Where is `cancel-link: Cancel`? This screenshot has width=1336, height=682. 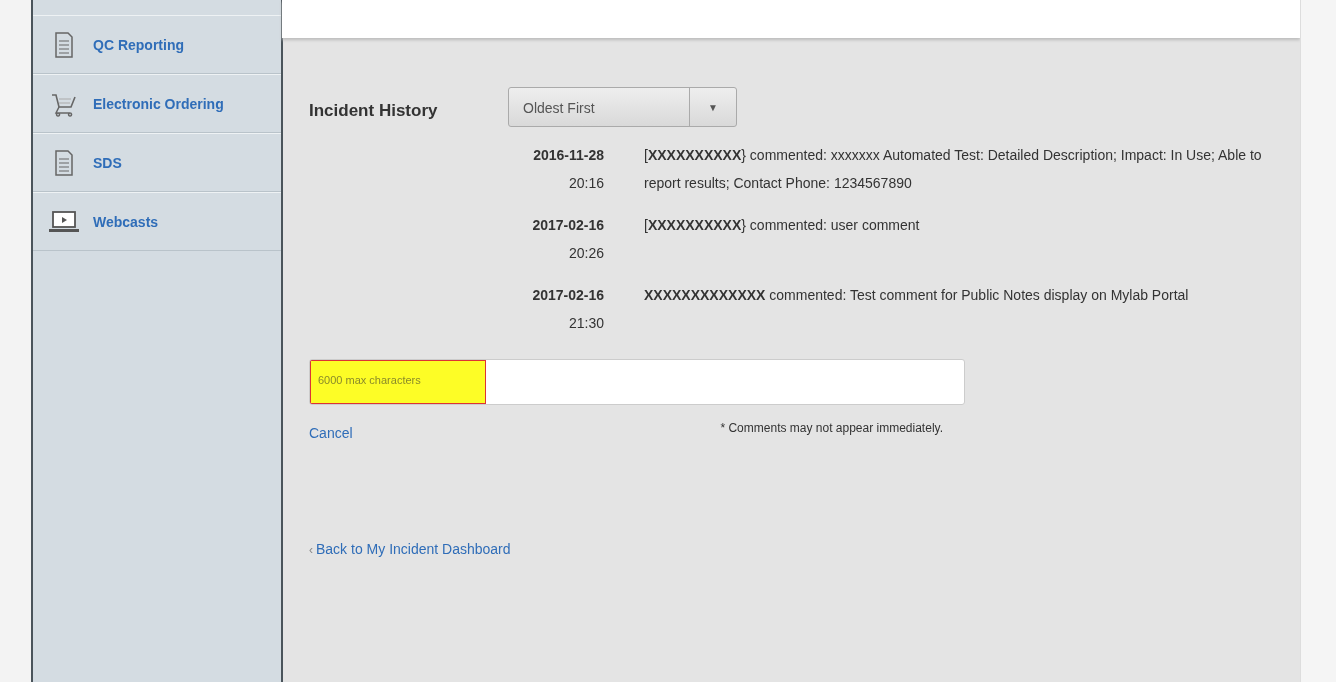 cancel-link: Cancel is located at coordinates (331, 433).